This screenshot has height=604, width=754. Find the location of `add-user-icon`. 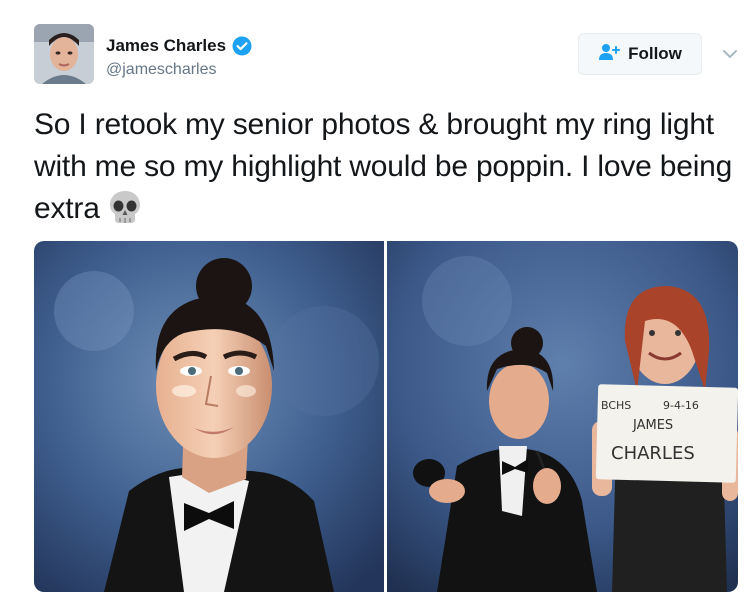

add-user-icon is located at coordinates (609, 54).